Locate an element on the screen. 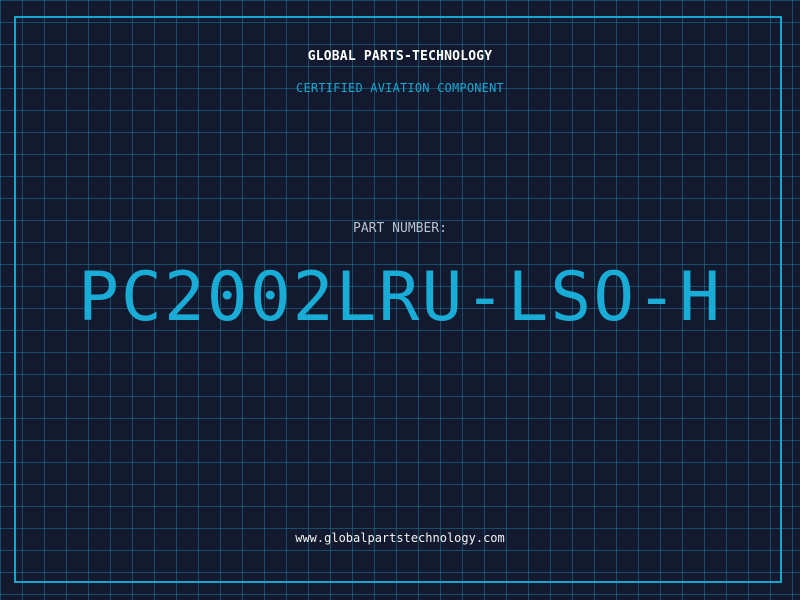 This screenshot has height=600, width=800. part-number-value: PC2002LRU-LSO-H is located at coordinates (400, 297).